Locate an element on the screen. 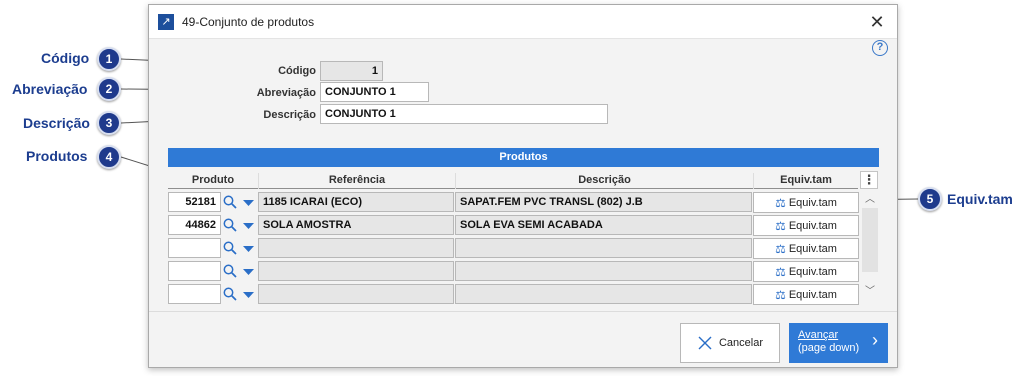 The height and width of the screenshot is (376, 1035). callout-badge-4: 4 is located at coordinates (109, 157).